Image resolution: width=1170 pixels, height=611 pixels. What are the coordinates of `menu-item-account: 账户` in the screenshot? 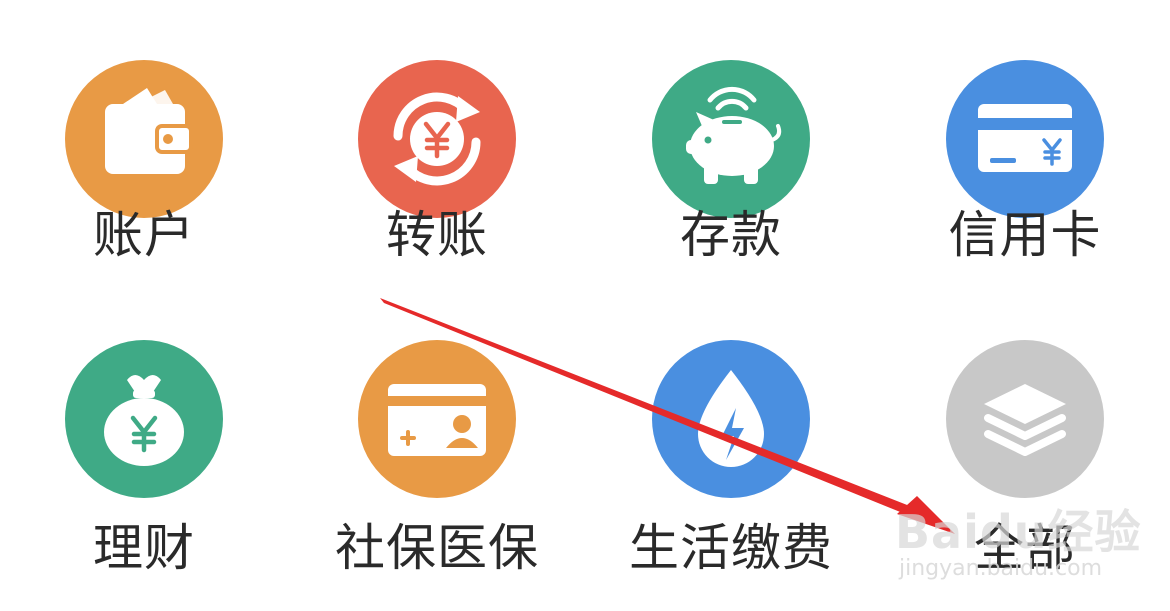 It's located at (144, 165).